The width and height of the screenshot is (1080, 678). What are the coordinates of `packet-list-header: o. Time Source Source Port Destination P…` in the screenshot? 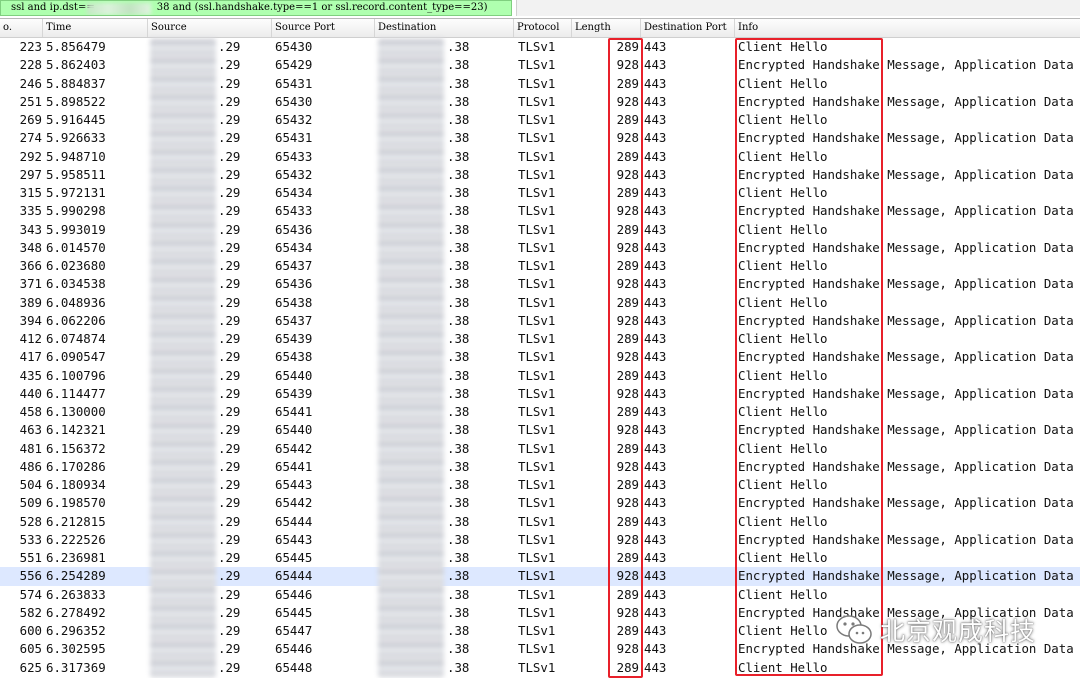 It's located at (540, 28).